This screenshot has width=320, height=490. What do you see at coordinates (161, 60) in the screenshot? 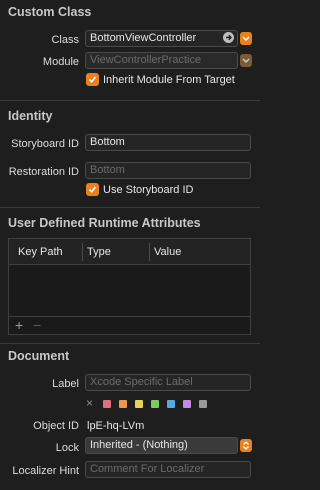
I see `module-popup: ViewControllerPractice` at bounding box center [161, 60].